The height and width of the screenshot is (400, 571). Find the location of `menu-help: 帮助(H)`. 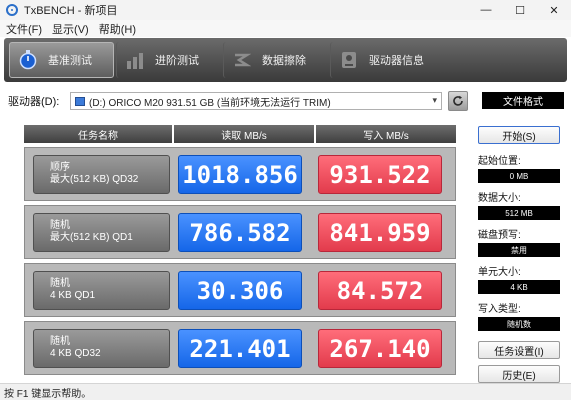

menu-help: 帮助(H) is located at coordinates (117, 29).